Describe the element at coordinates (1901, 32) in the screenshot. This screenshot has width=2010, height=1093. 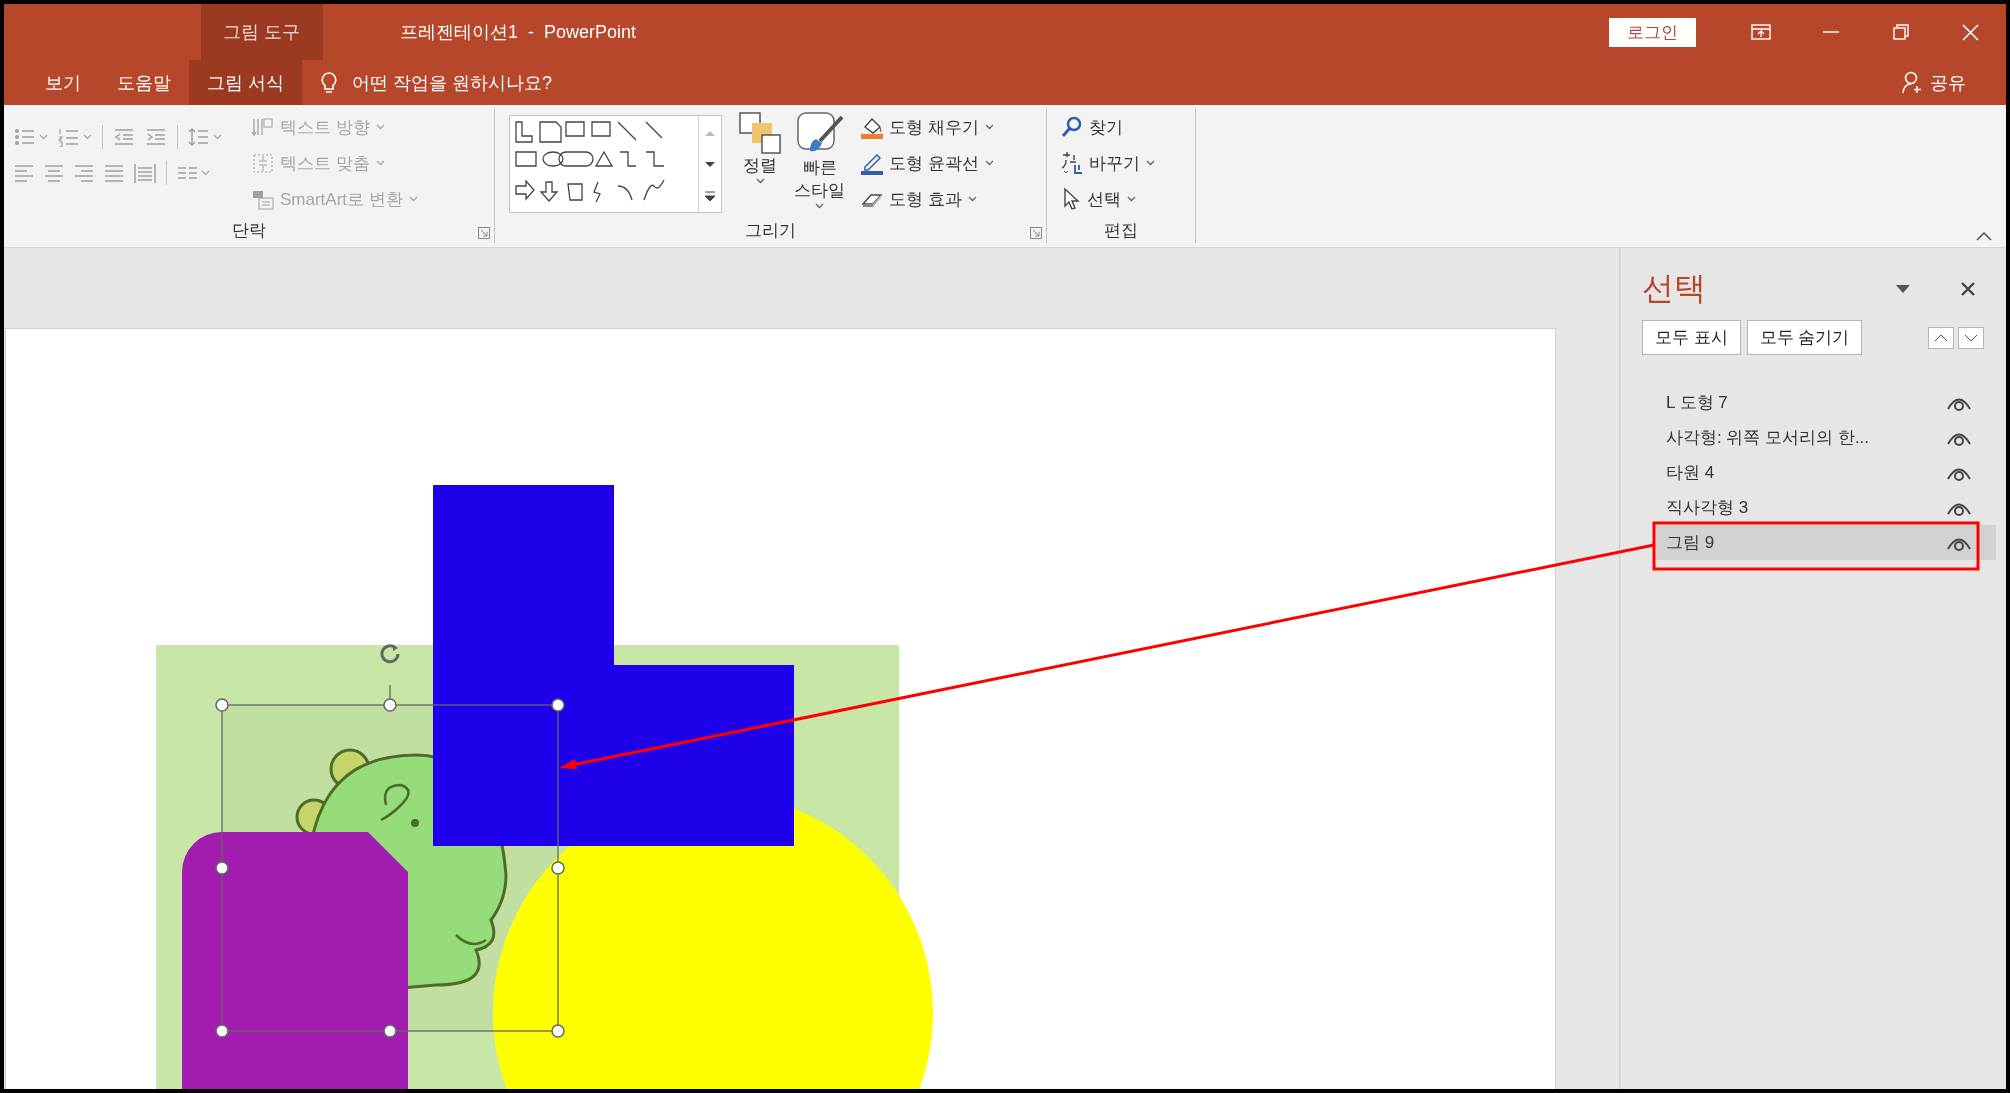
I see `restore-icon` at that location.